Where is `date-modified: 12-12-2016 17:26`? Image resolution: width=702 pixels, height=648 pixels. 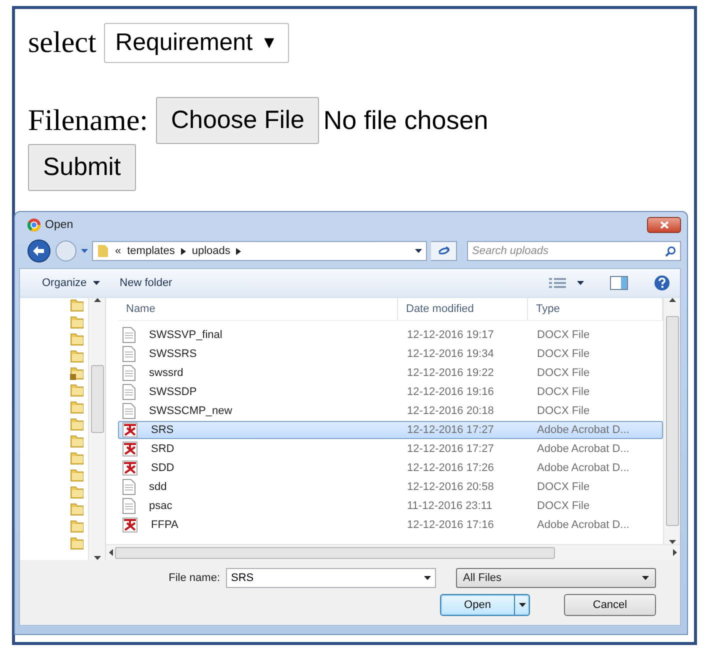 date-modified: 12-12-2016 17:26 is located at coordinates (450, 468).